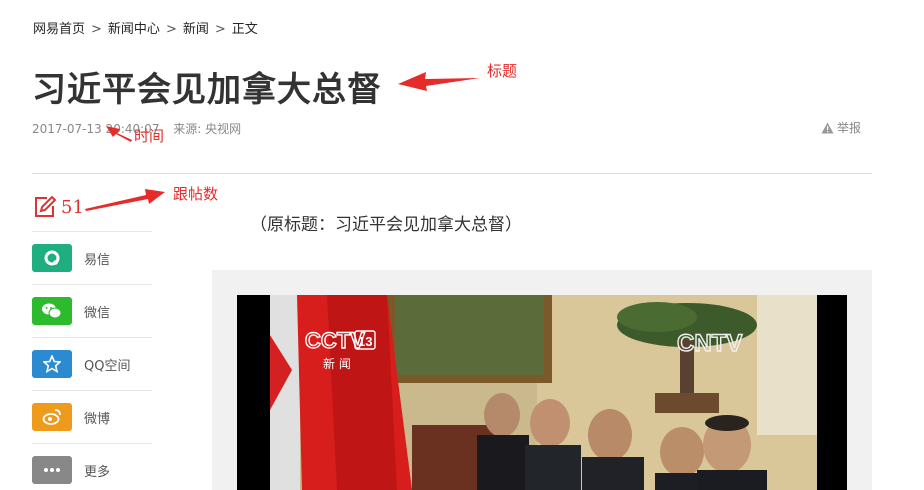 Image resolution: width=924 pixels, height=490 pixels. I want to click on annotation-title: 标题, so click(502, 71).